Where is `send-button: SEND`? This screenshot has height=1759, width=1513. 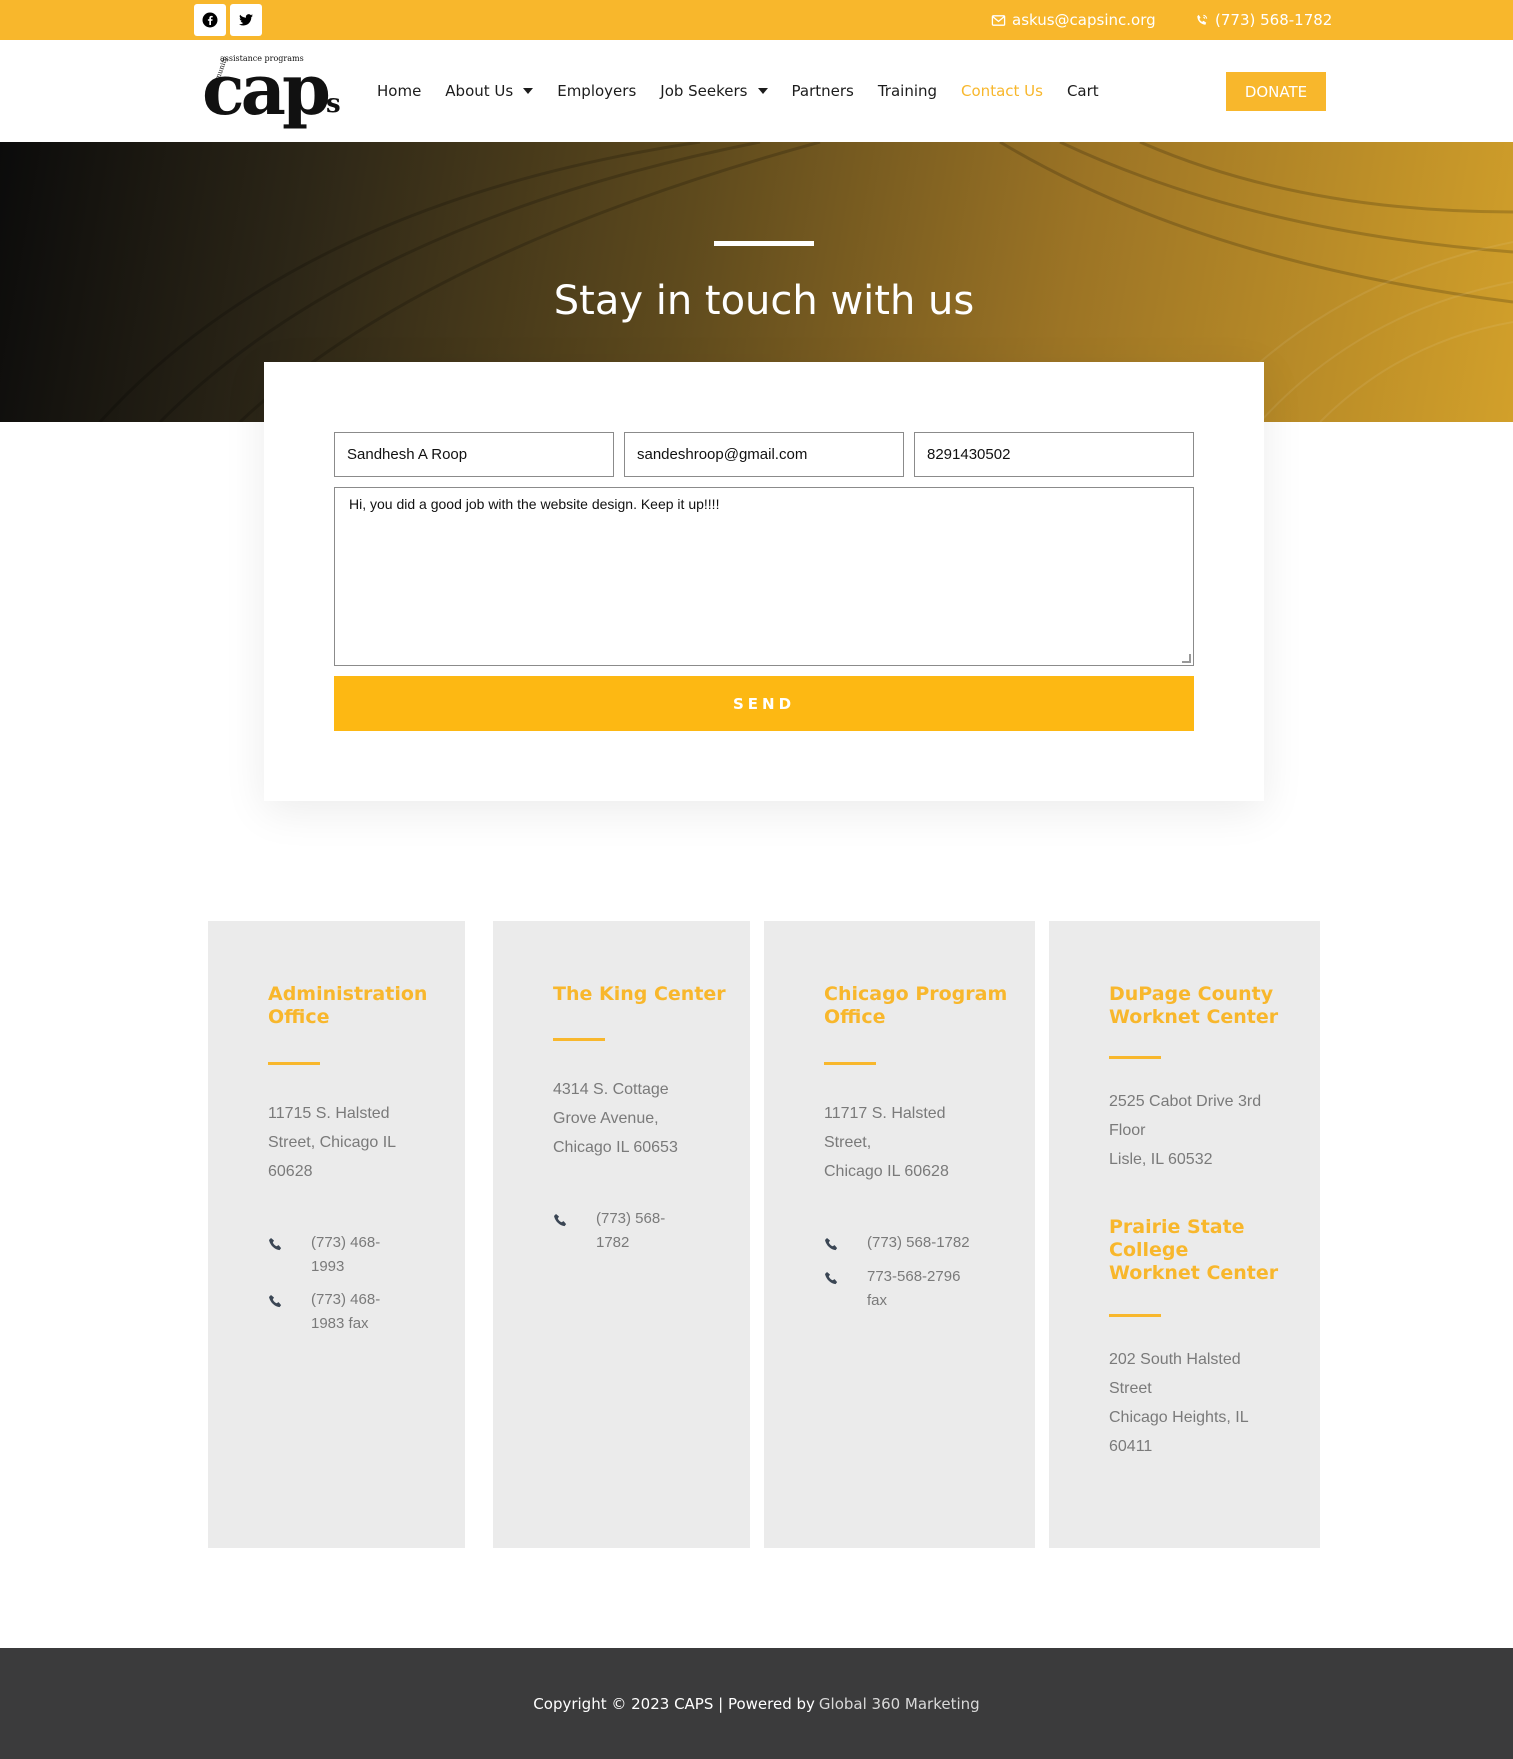 send-button: SEND is located at coordinates (764, 703).